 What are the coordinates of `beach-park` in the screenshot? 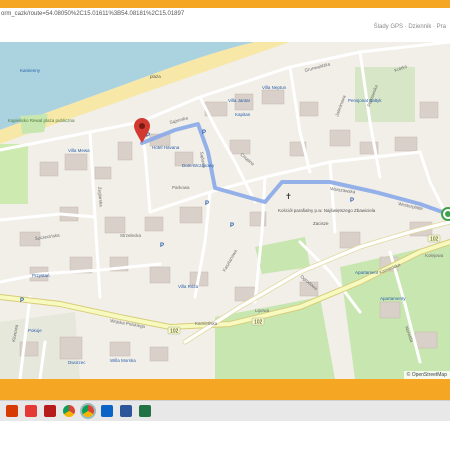 It's located at (34, 124).